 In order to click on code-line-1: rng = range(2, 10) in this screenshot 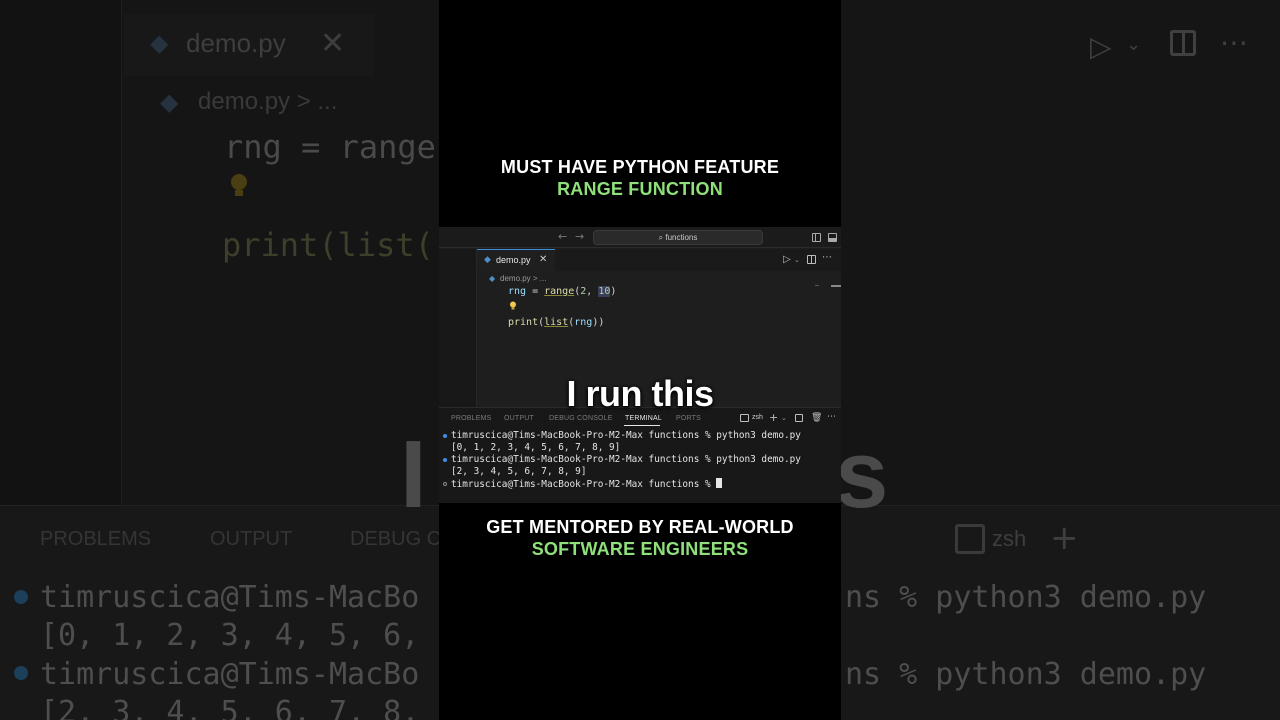, I will do `click(562, 291)`.